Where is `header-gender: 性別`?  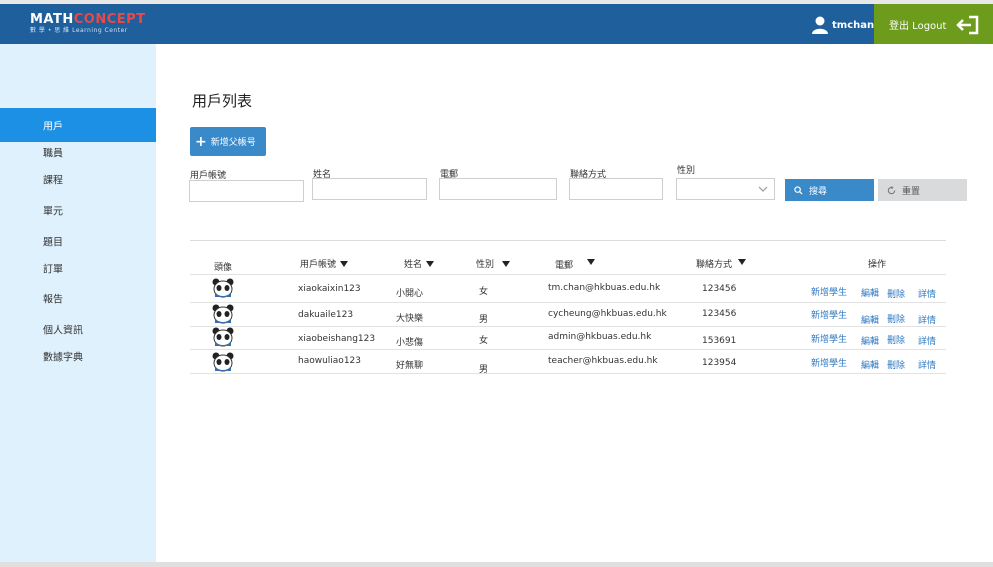
header-gender: 性別 is located at coordinates (493, 263).